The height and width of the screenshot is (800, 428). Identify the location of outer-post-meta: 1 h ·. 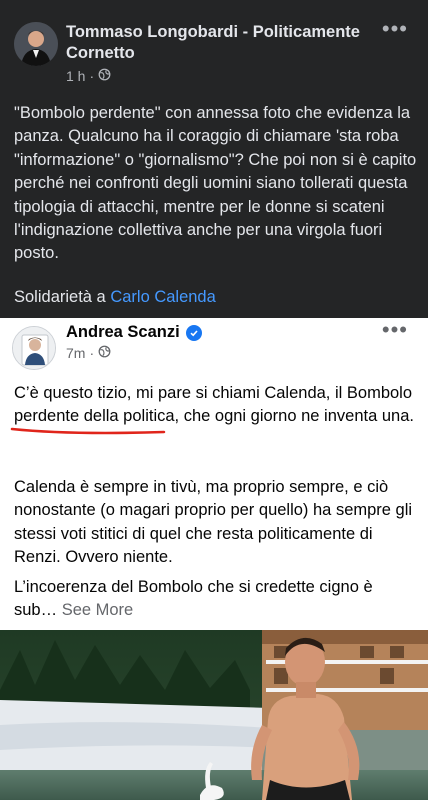
(88, 76).